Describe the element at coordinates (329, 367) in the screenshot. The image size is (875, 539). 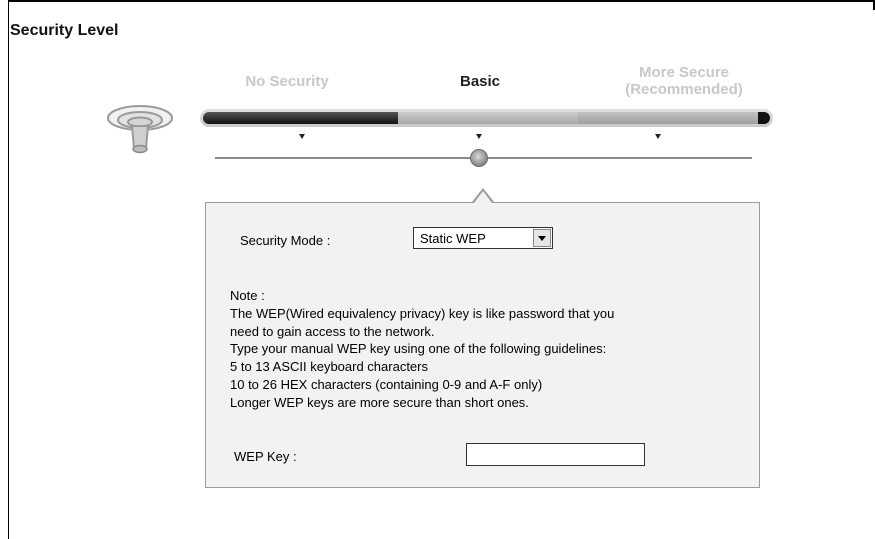
I see `note-line: 5 to 13 ASCII keyboard characters` at that location.